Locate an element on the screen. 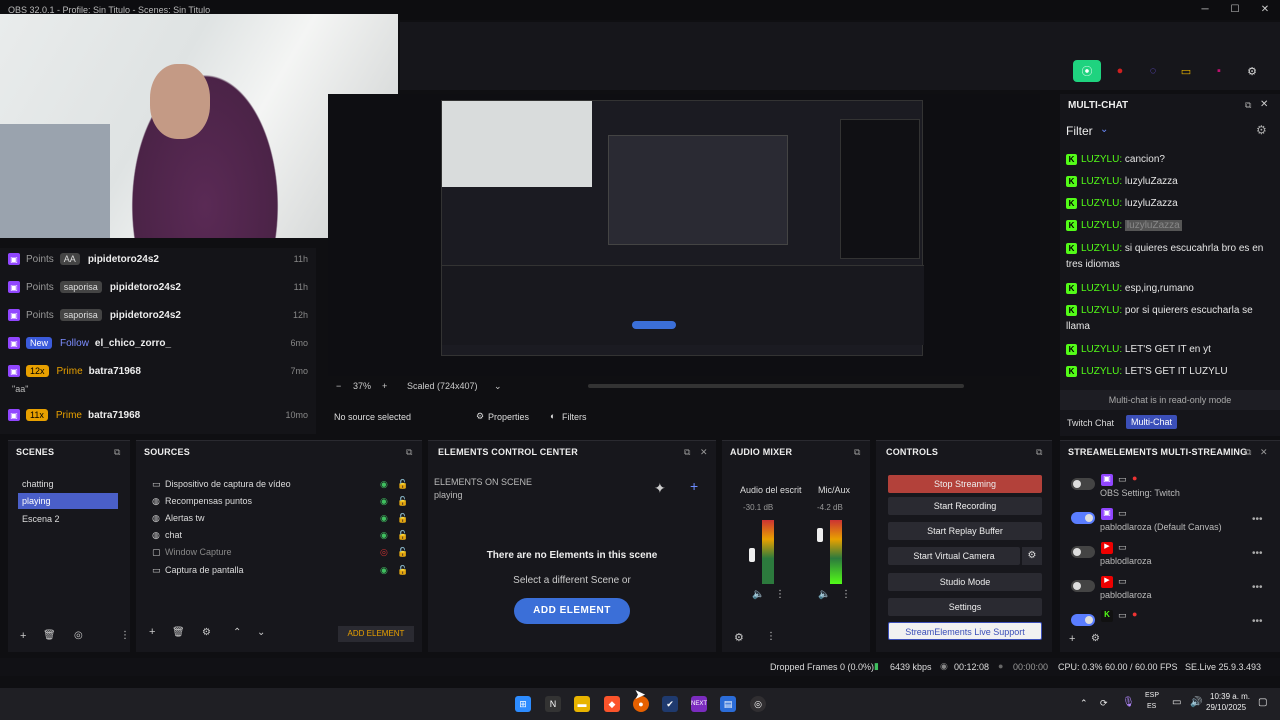 The height and width of the screenshot is (720, 1280). volume-icon: 🔊 is located at coordinates (1196, 702).